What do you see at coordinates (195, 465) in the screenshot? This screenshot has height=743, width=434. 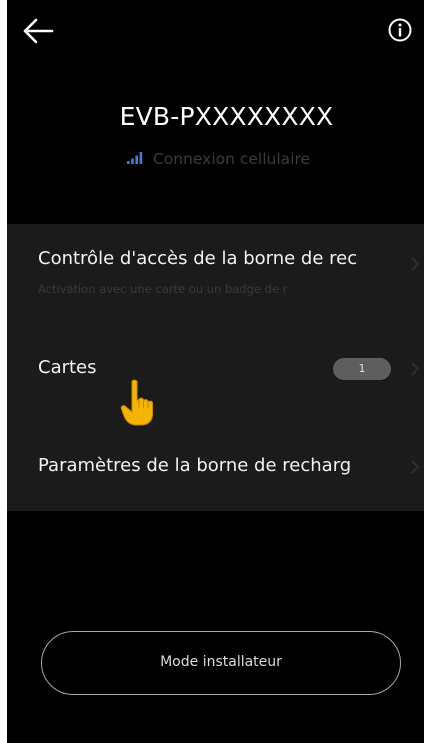 I see `charger-parameters-title: Paramètres de la borne de recharg` at bounding box center [195, 465].